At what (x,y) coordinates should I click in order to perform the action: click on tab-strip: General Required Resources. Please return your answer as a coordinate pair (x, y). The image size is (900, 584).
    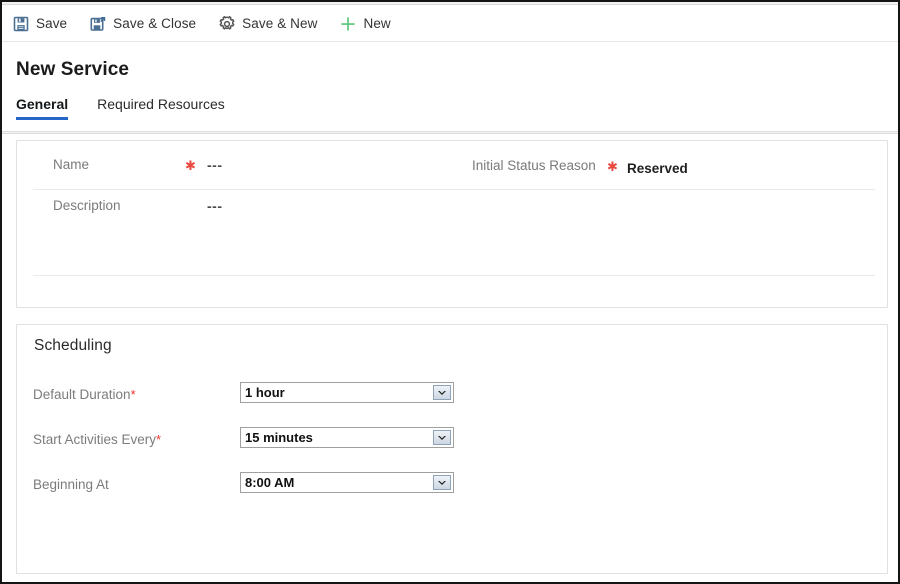
    Looking at the image, I should click on (135, 108).